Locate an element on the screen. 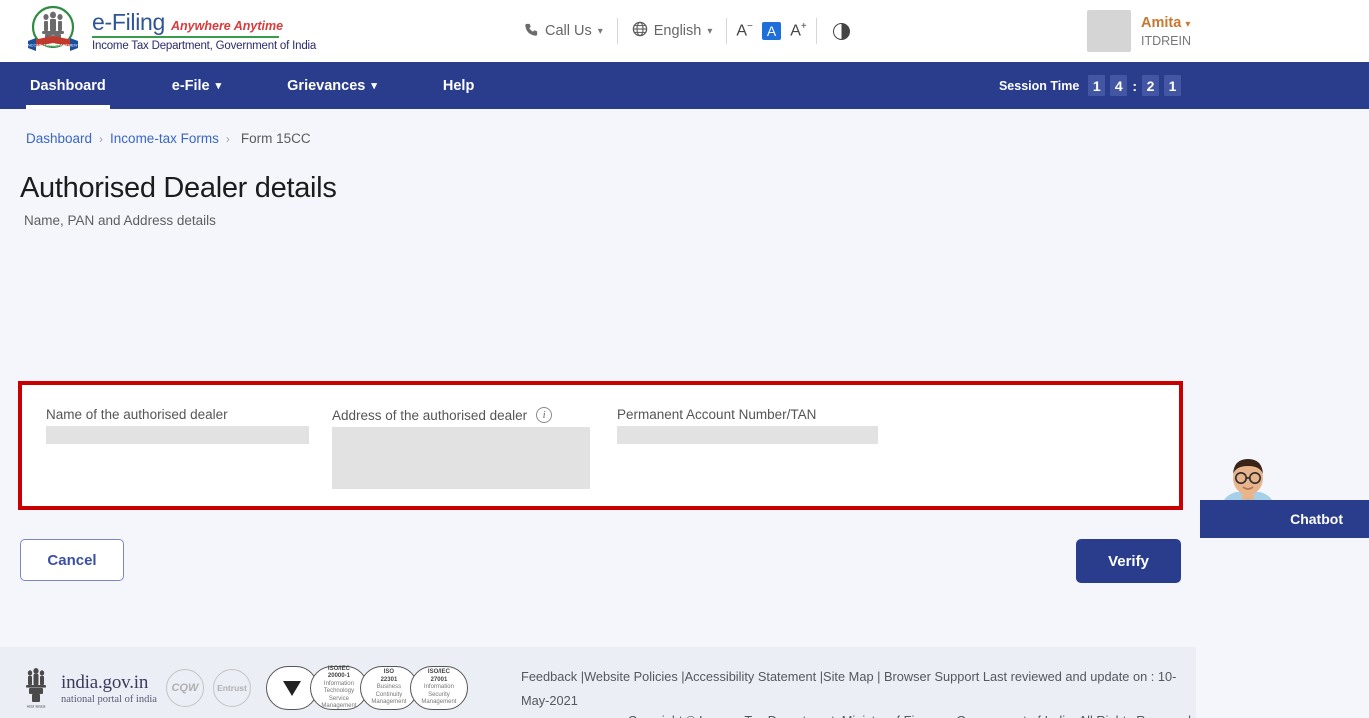 This screenshot has height=718, width=1369. field-label: Address of the authorised dealer i is located at coordinates (474, 415).